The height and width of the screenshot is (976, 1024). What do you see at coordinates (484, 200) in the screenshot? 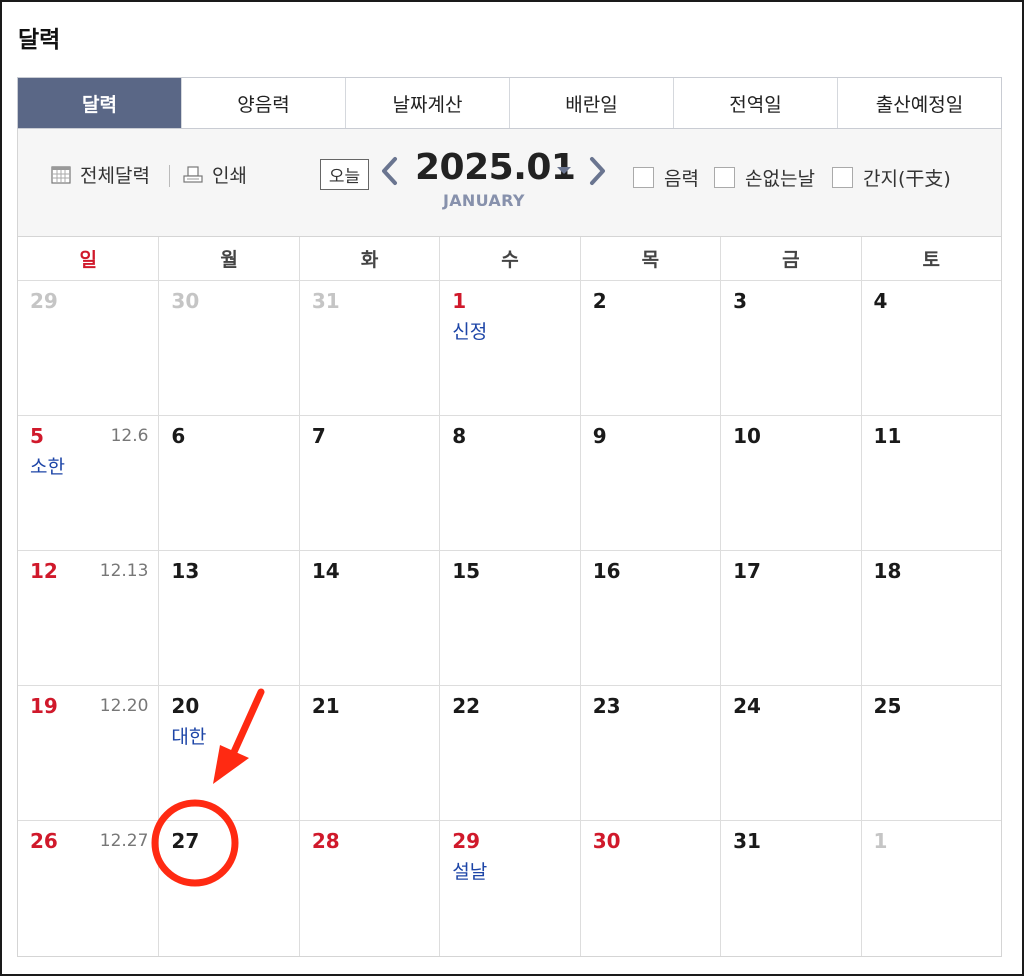
I see `month-english-name: JANUARY` at bounding box center [484, 200].